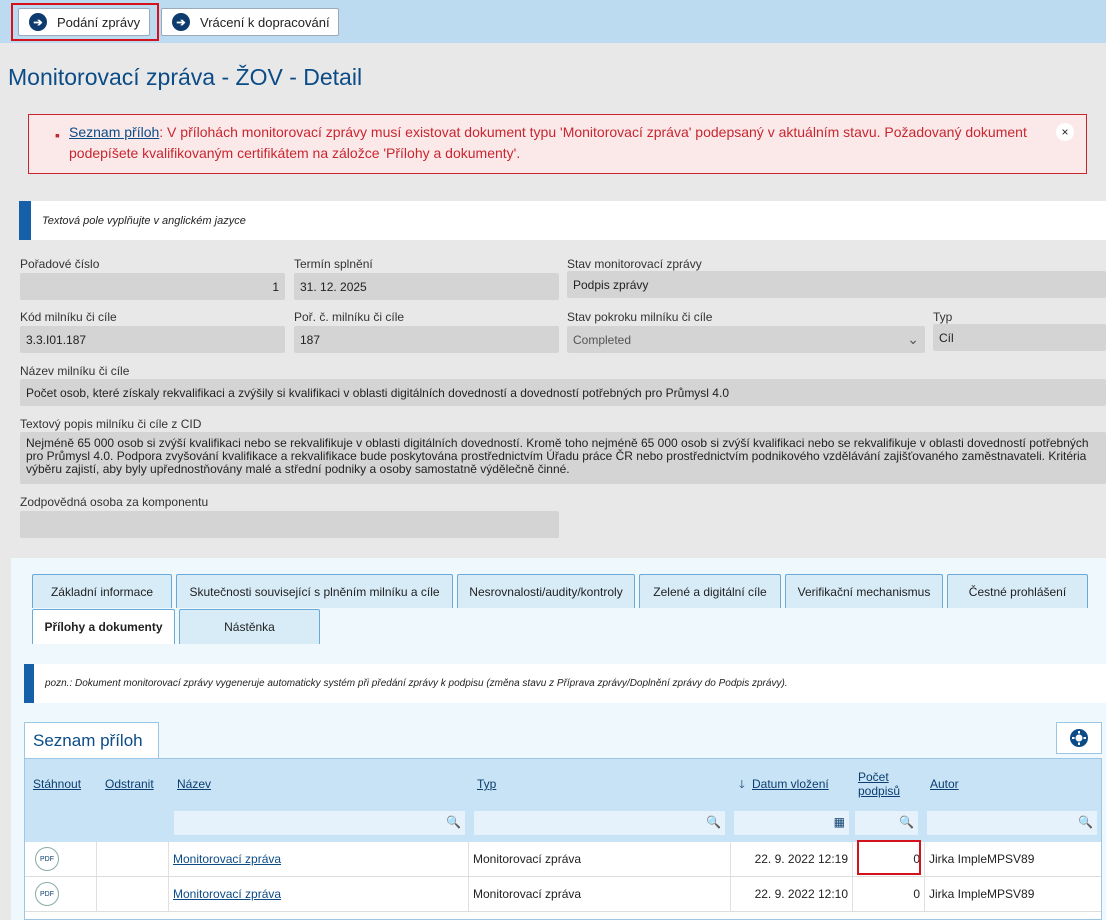  Describe the element at coordinates (181, 22) in the screenshot. I see `arrow-right-icon: ➔` at that location.